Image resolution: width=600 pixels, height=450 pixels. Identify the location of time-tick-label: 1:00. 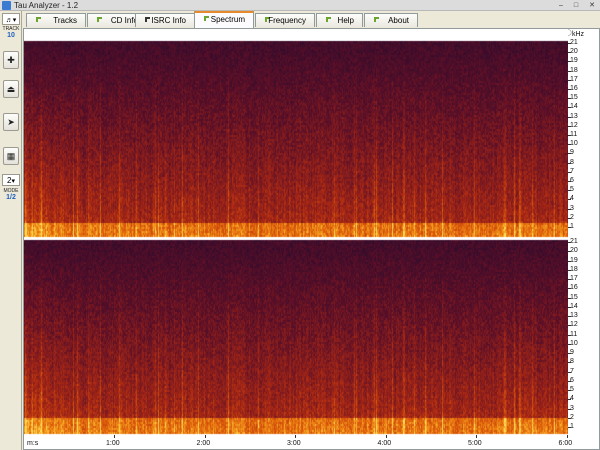
(113, 443).